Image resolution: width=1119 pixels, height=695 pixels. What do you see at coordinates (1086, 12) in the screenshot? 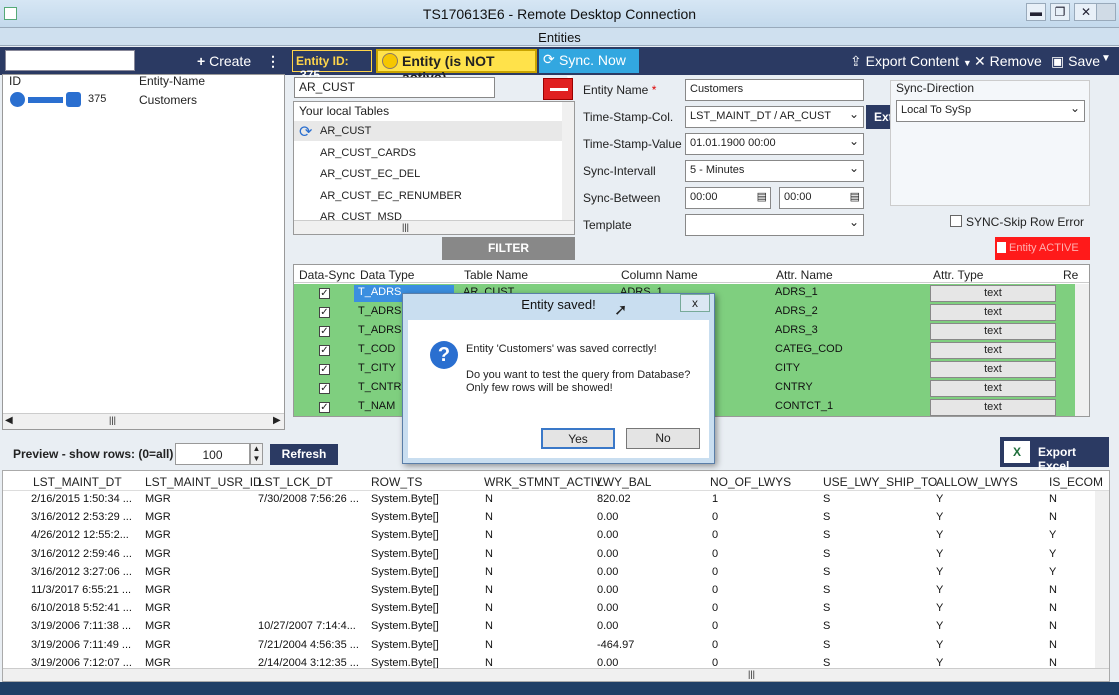
I see `close-button: ✕` at bounding box center [1086, 12].